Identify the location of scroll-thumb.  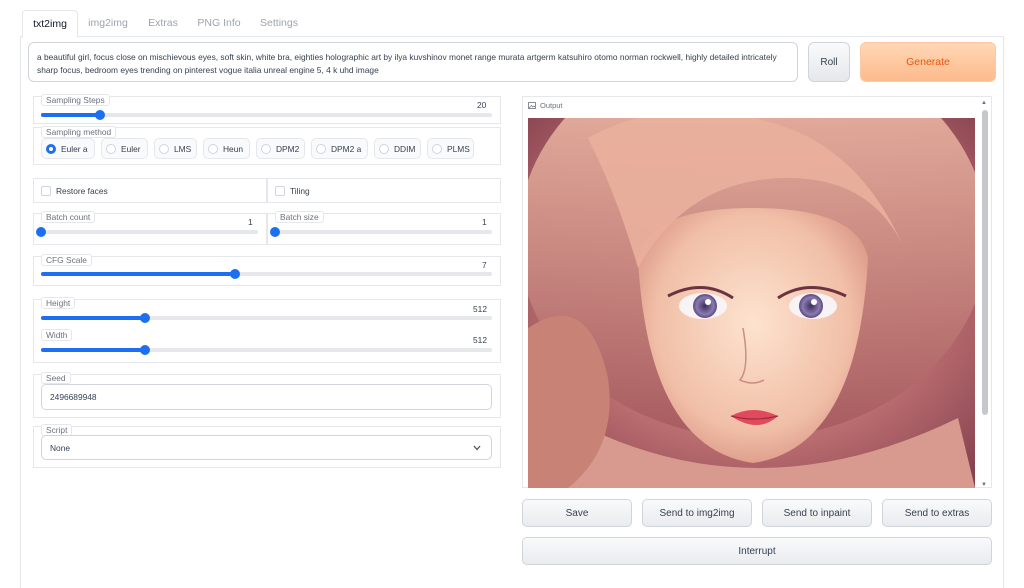
(985, 262).